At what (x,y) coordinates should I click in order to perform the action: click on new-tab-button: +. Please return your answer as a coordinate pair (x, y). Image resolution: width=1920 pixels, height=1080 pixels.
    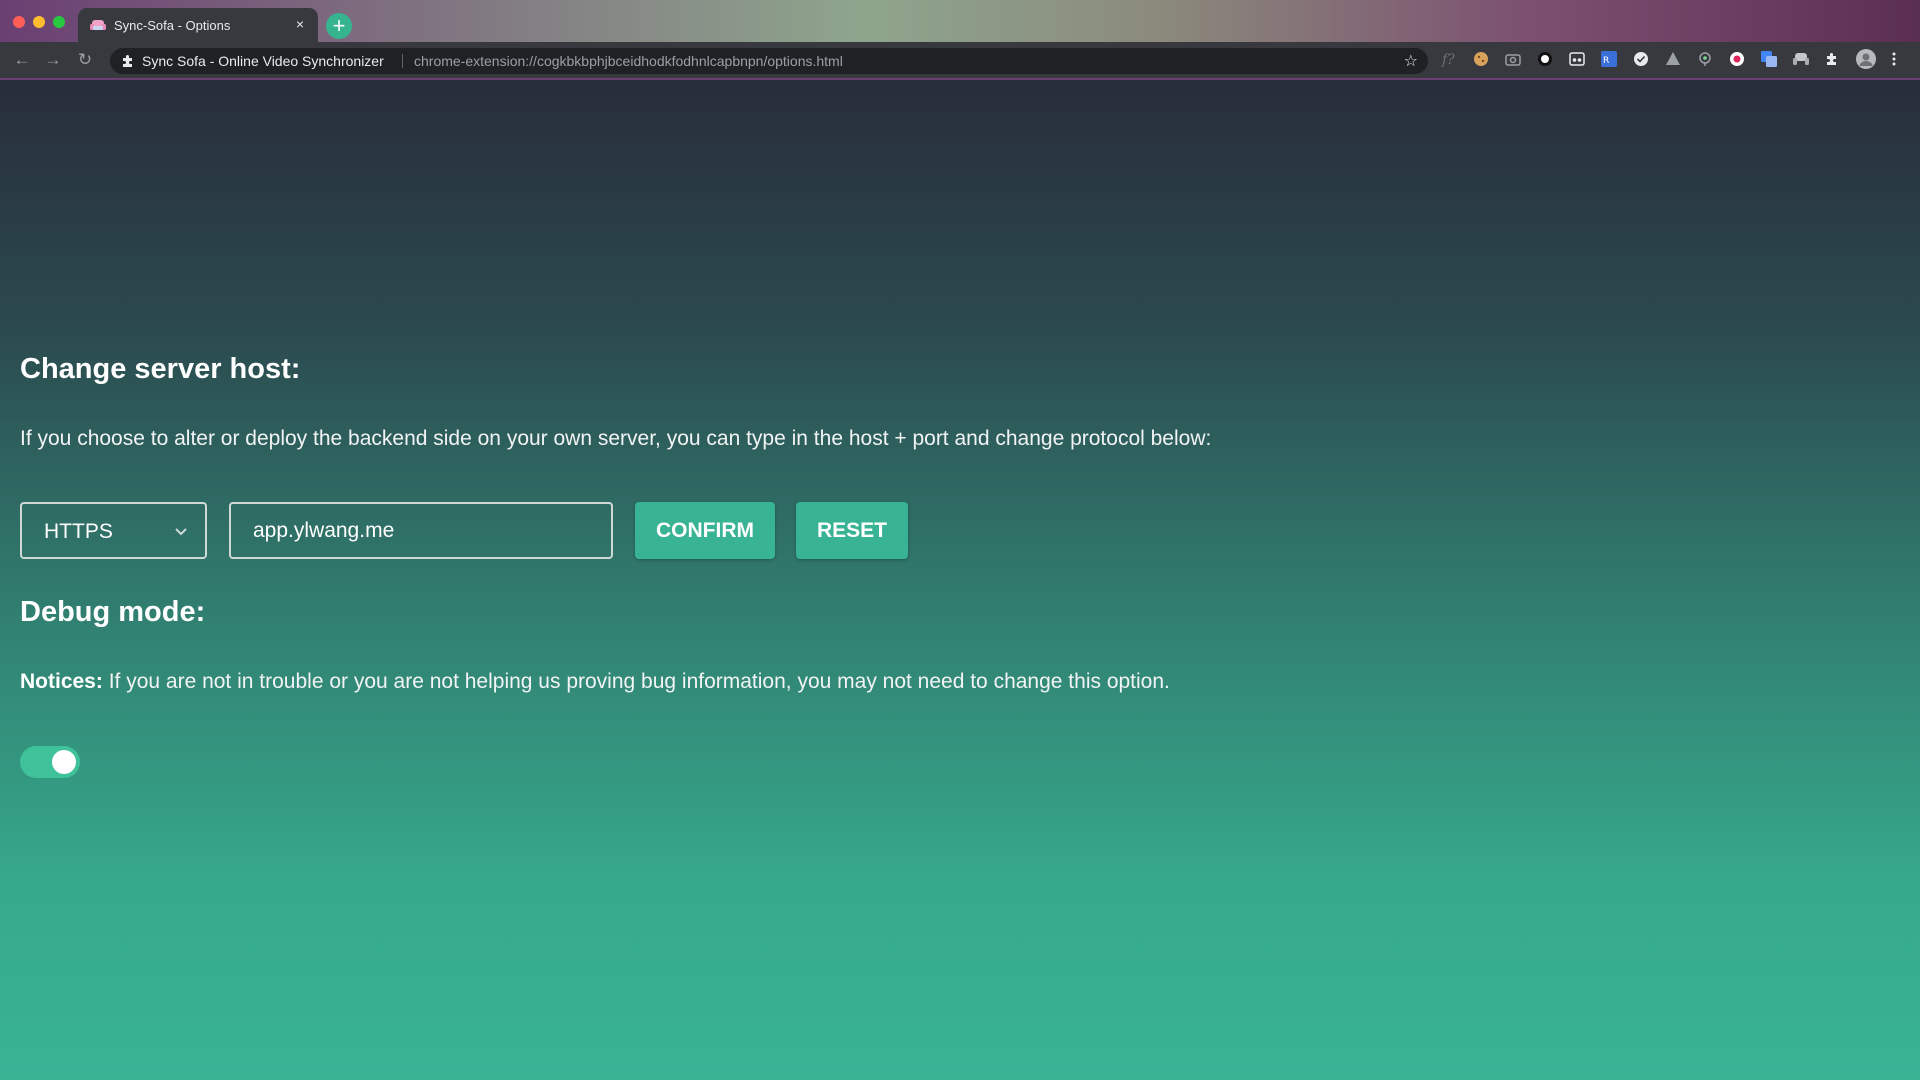
    Looking at the image, I should click on (339, 26).